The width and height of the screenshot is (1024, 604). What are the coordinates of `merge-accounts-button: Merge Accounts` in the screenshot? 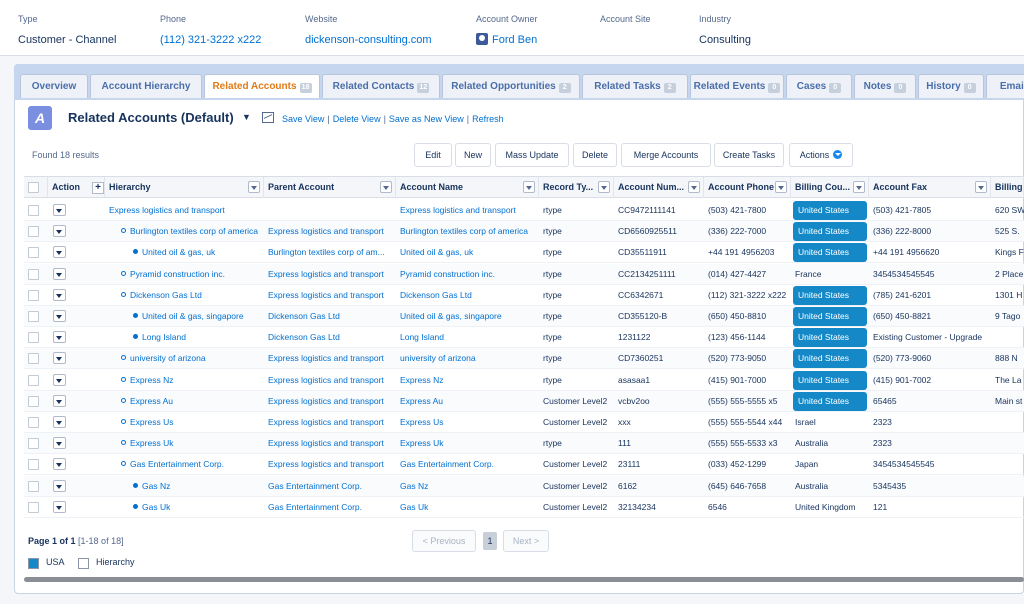 It's located at (666, 155).